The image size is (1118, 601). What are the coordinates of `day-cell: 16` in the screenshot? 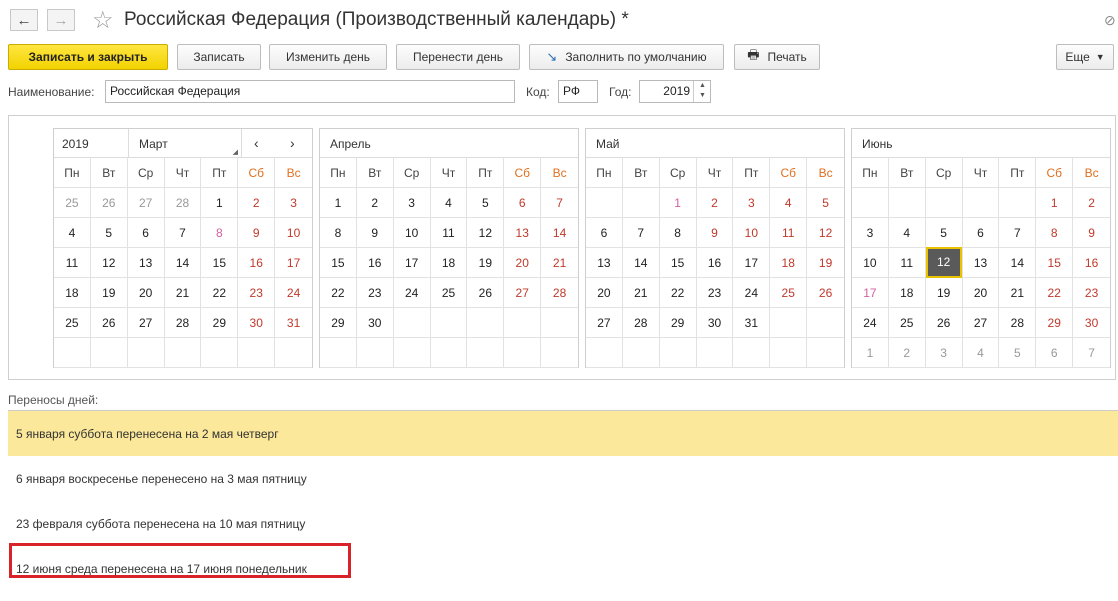 It's located at (375, 263).